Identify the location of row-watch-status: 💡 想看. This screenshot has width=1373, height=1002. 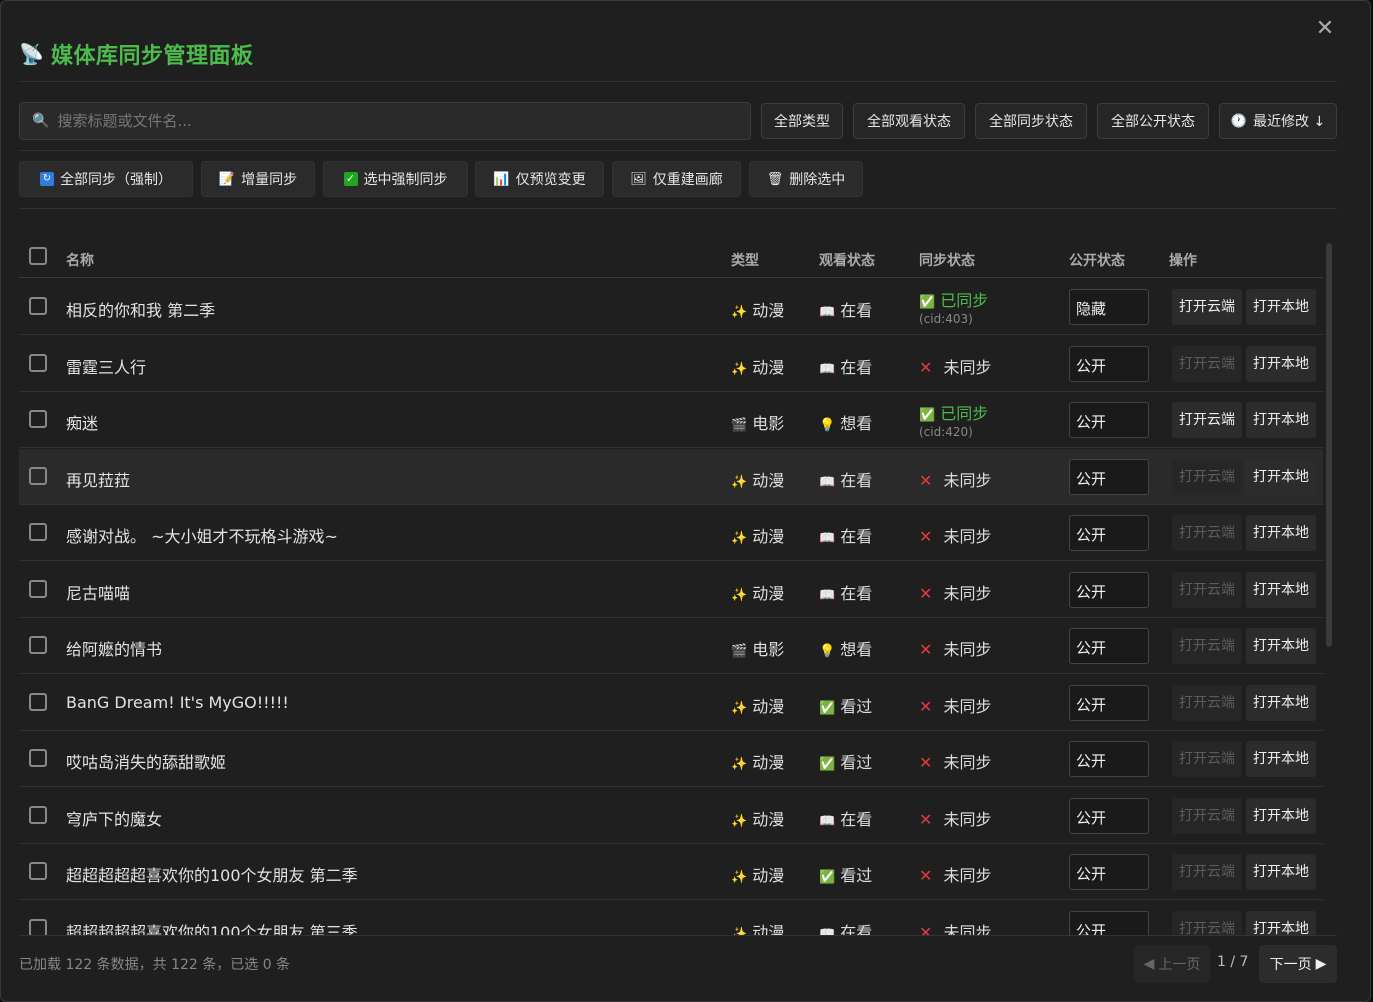
(845, 422).